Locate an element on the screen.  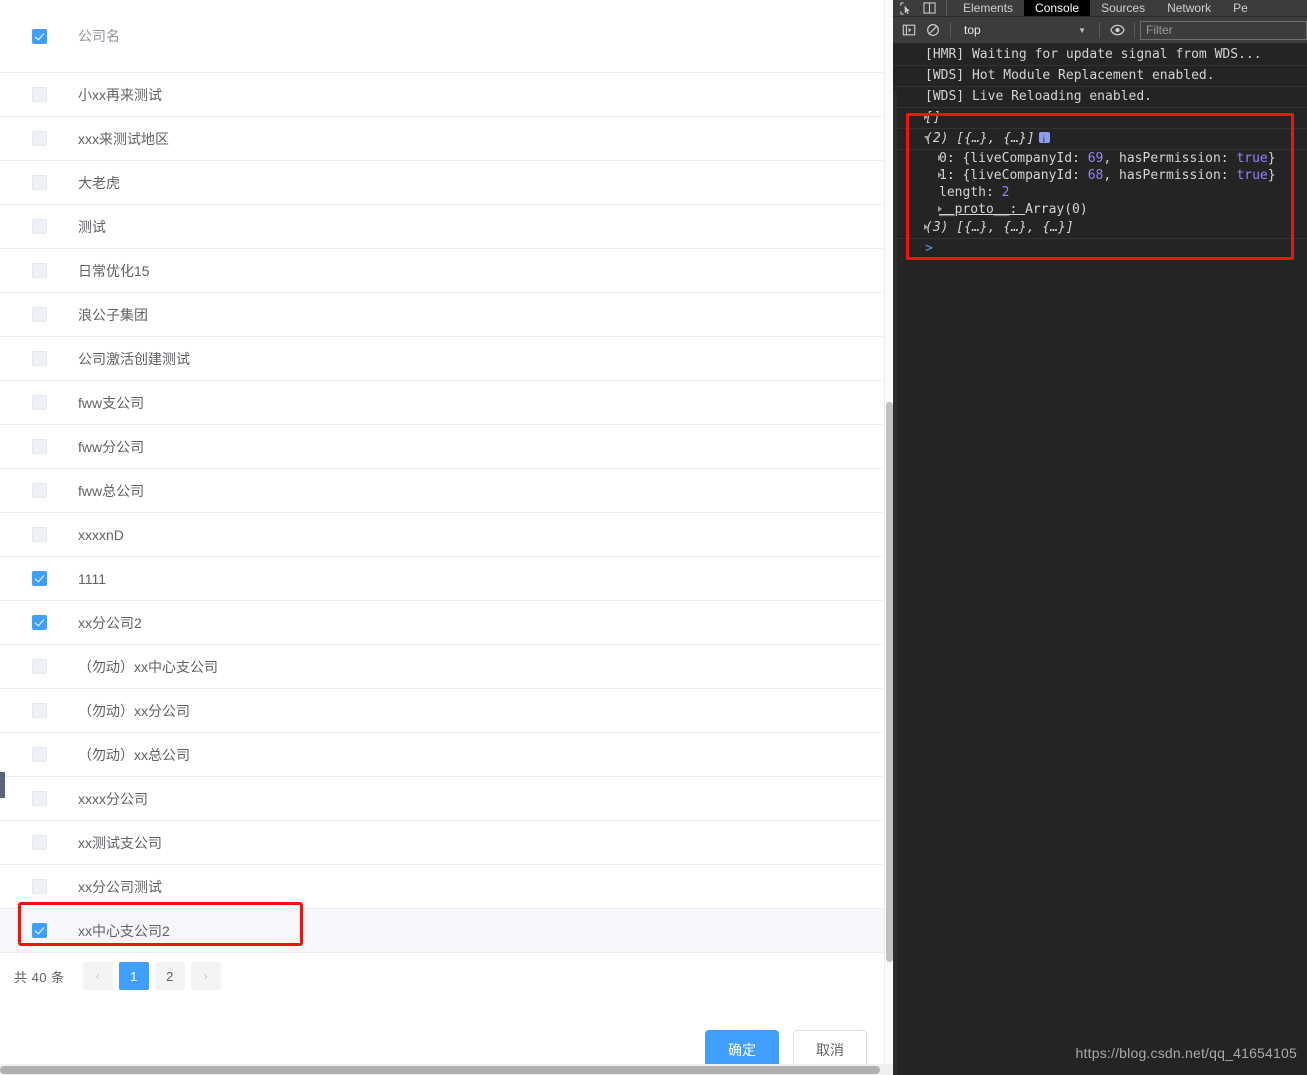
devtools-tab-elements: Elements is located at coordinates (988, 8).